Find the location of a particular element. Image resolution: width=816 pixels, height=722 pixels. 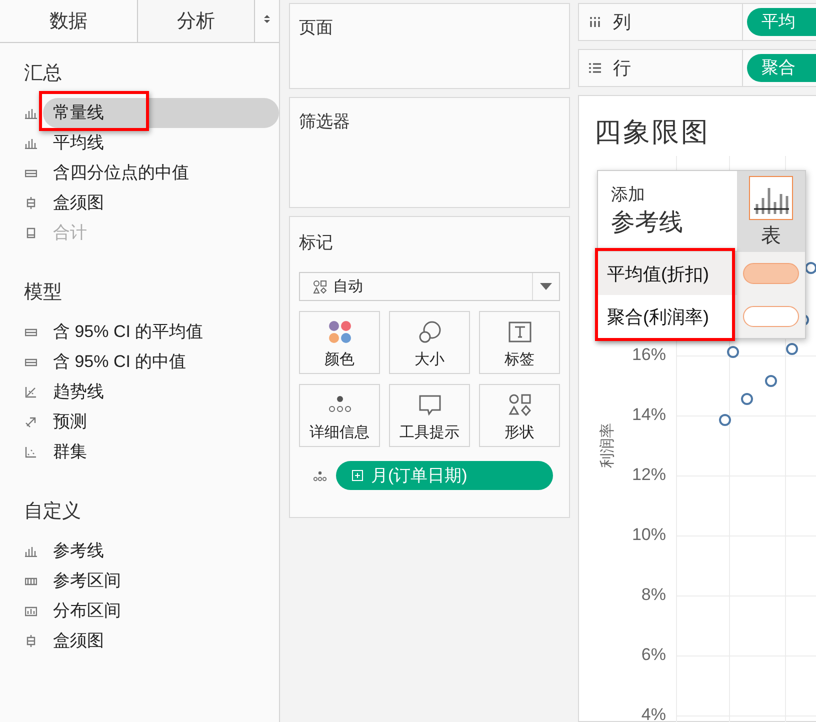

axis-tick-label: 14% is located at coordinates (649, 415).